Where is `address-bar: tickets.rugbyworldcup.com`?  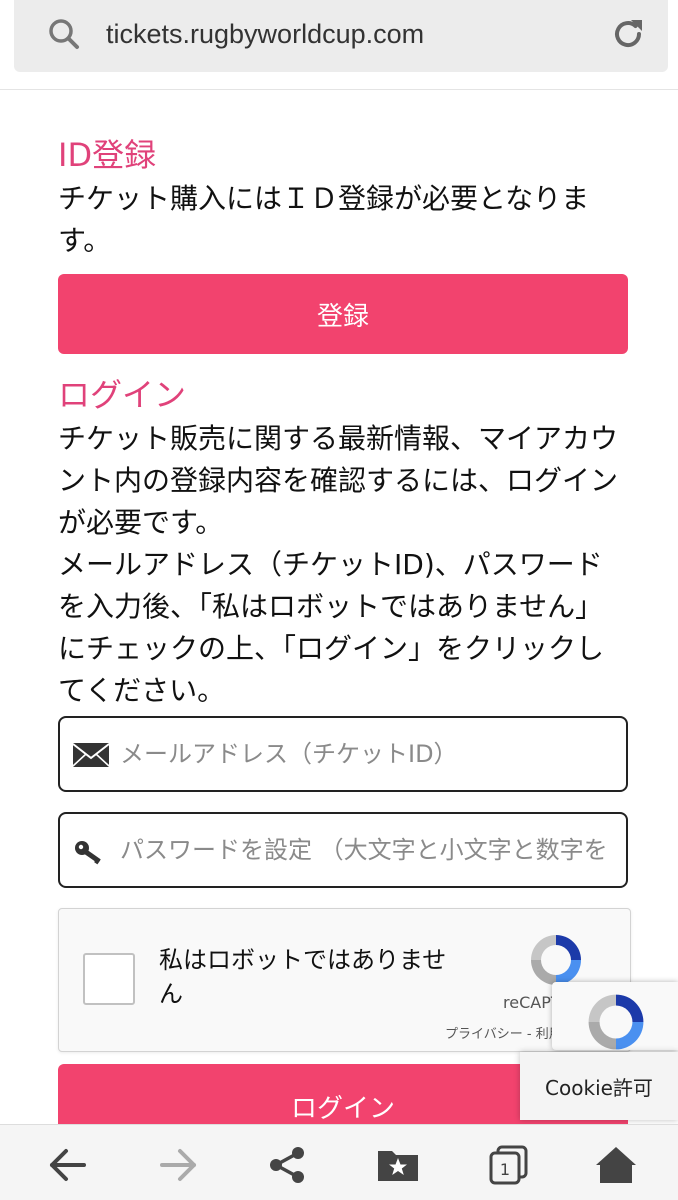 address-bar: tickets.rugbyworldcup.com is located at coordinates (341, 36).